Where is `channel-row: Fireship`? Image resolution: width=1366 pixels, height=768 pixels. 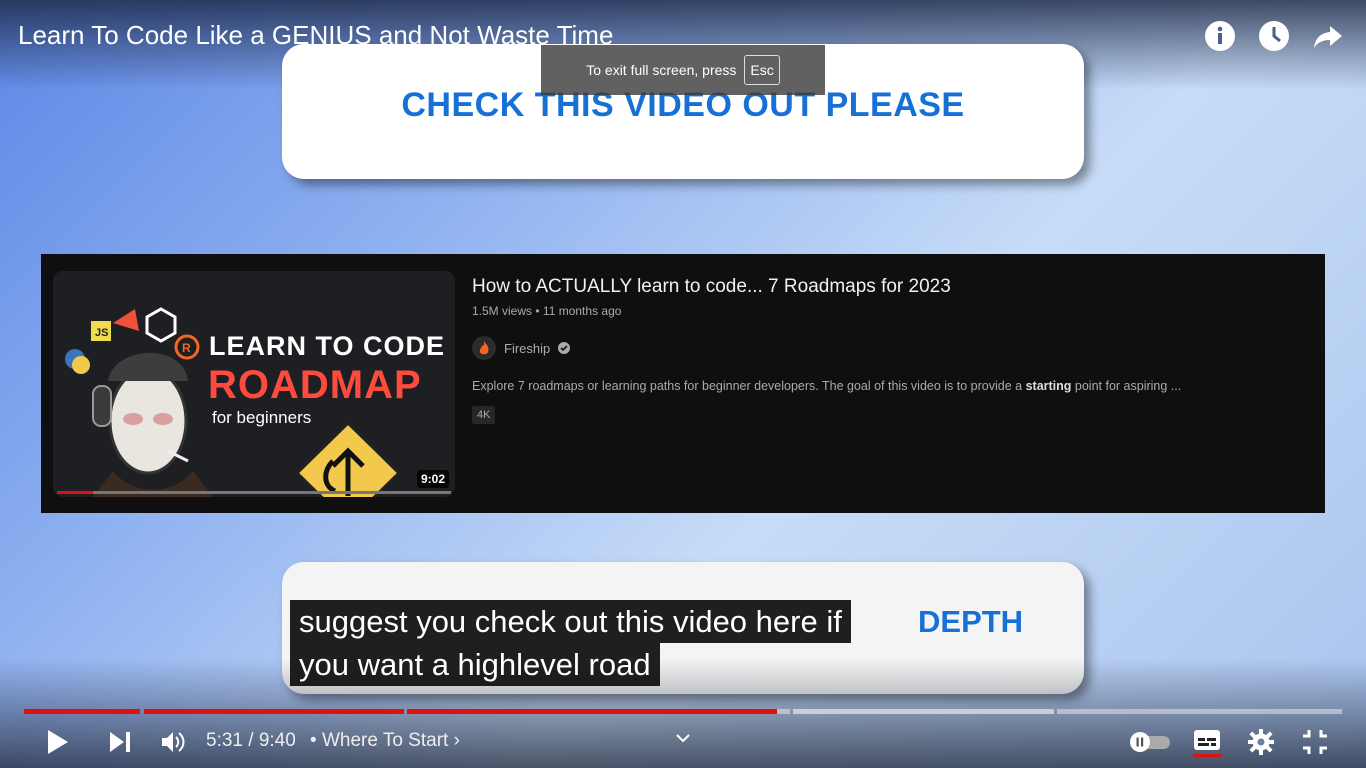
channel-row: Fireship is located at coordinates (521, 348).